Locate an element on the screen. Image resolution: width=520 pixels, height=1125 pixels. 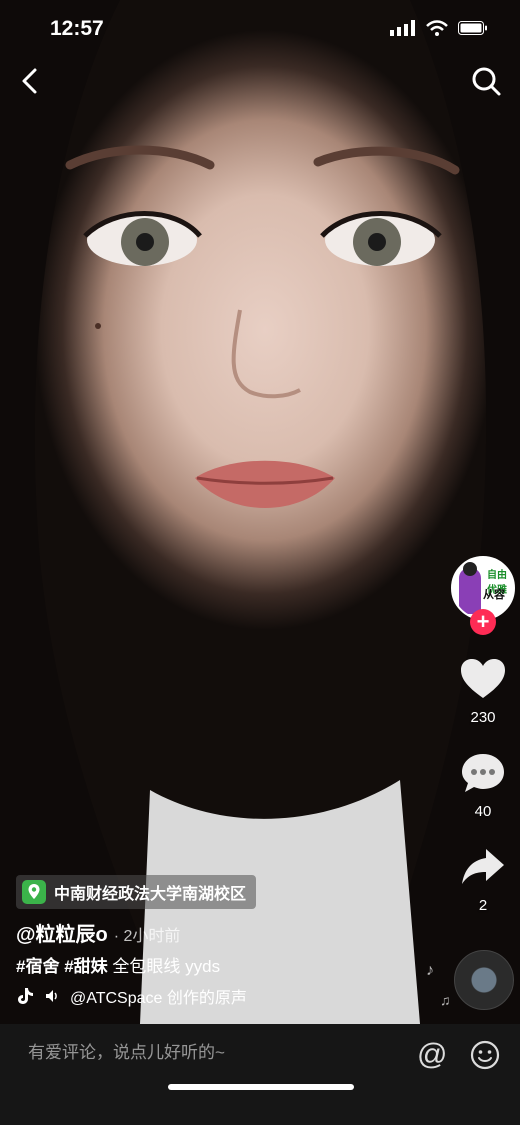
comment-button: 40 is located at coordinates (483, 786).